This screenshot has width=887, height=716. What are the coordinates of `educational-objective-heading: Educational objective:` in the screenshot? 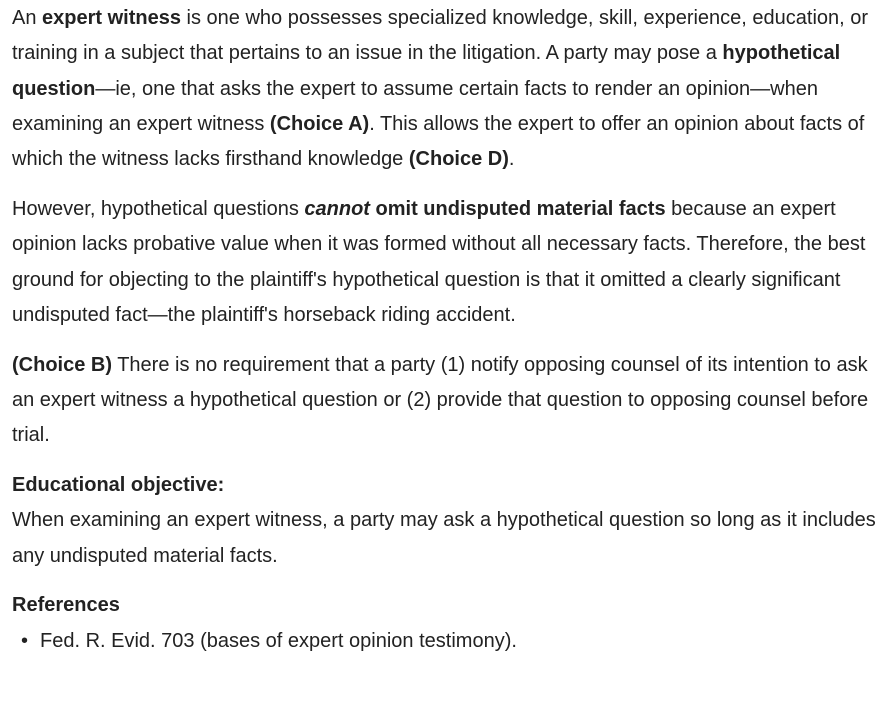 It's located at (118, 485).